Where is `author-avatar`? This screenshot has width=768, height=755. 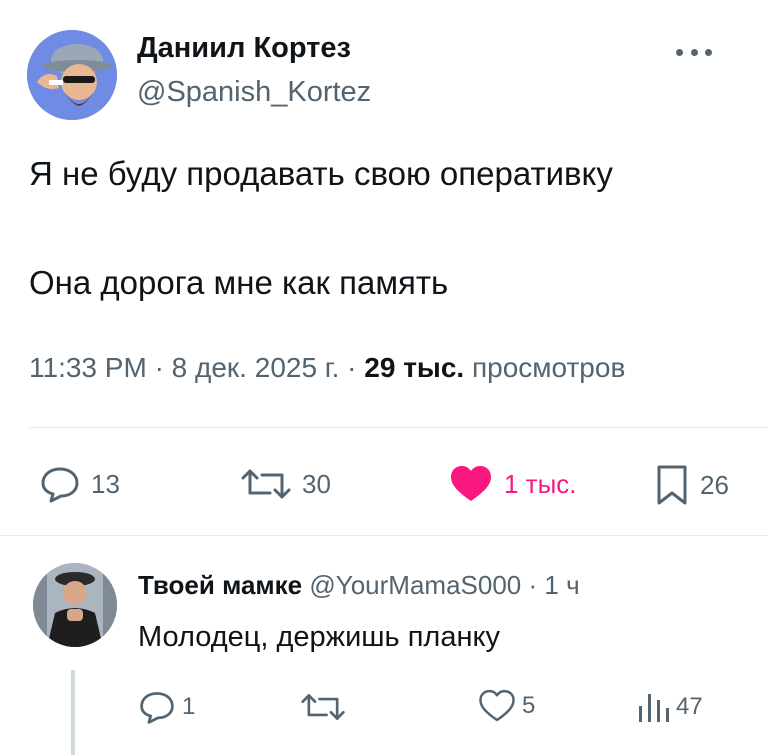
author-avatar is located at coordinates (72, 75).